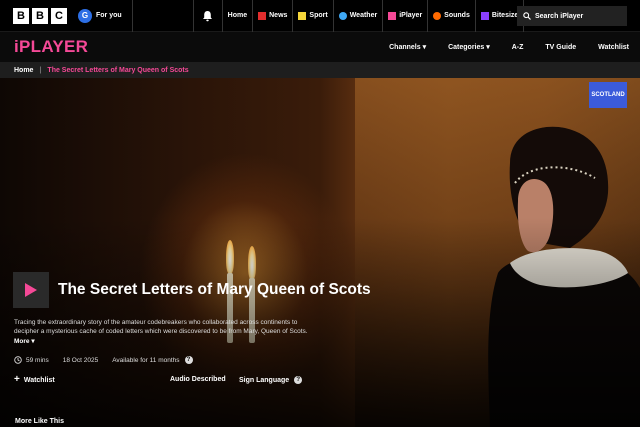 The height and width of the screenshot is (427, 640). I want to click on play-button, so click(31, 290).